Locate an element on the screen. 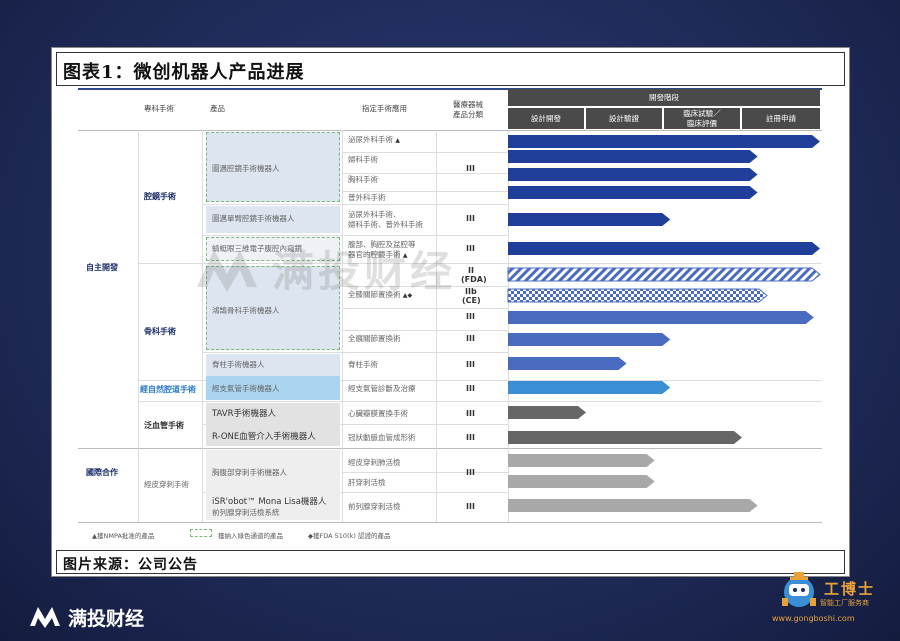 Image resolution: width=900 pixels, height=641 pixels. brand-logo-icon is located at coordinates (45, 617).